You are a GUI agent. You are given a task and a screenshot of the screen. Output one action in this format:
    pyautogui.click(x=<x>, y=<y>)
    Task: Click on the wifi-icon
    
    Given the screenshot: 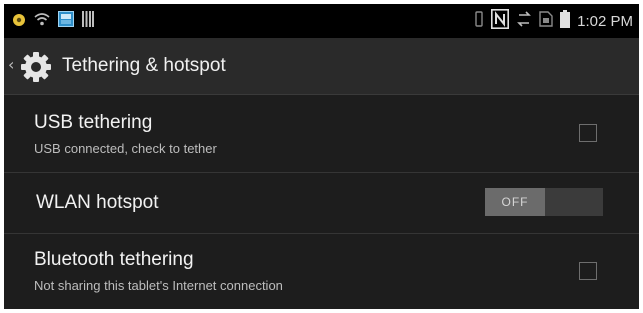 What is the action you would take?
    pyautogui.click(x=42, y=21)
    